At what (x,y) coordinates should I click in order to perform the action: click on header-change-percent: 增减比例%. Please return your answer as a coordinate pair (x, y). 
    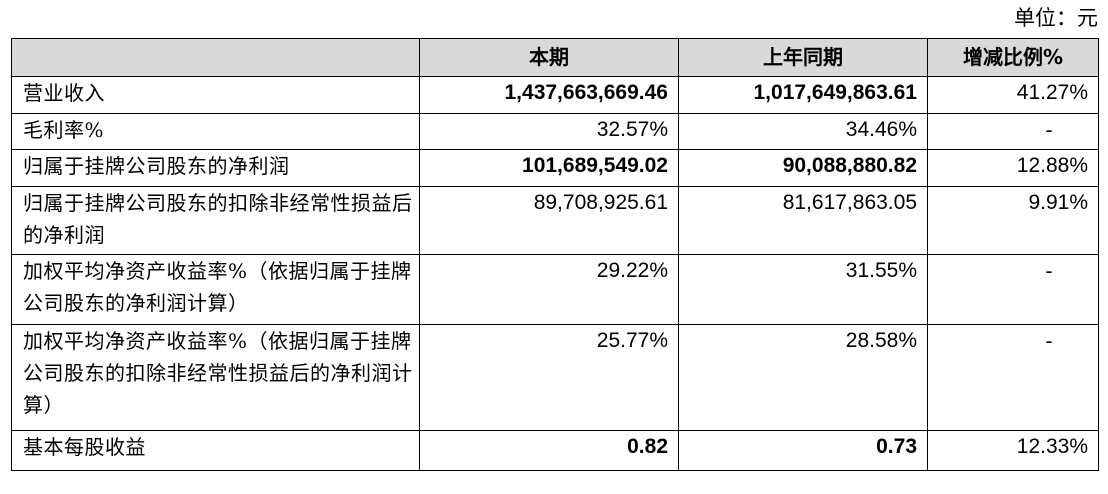
    Looking at the image, I should click on (1013, 57).